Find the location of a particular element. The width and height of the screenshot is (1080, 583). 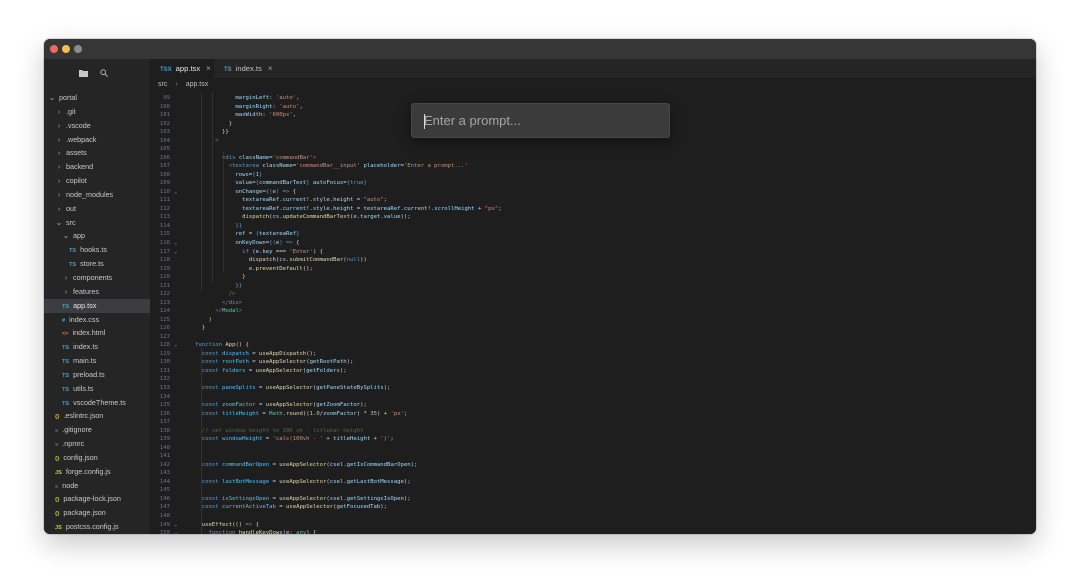

tree-item: TS vscodeTheme.ts is located at coordinates (97, 403).